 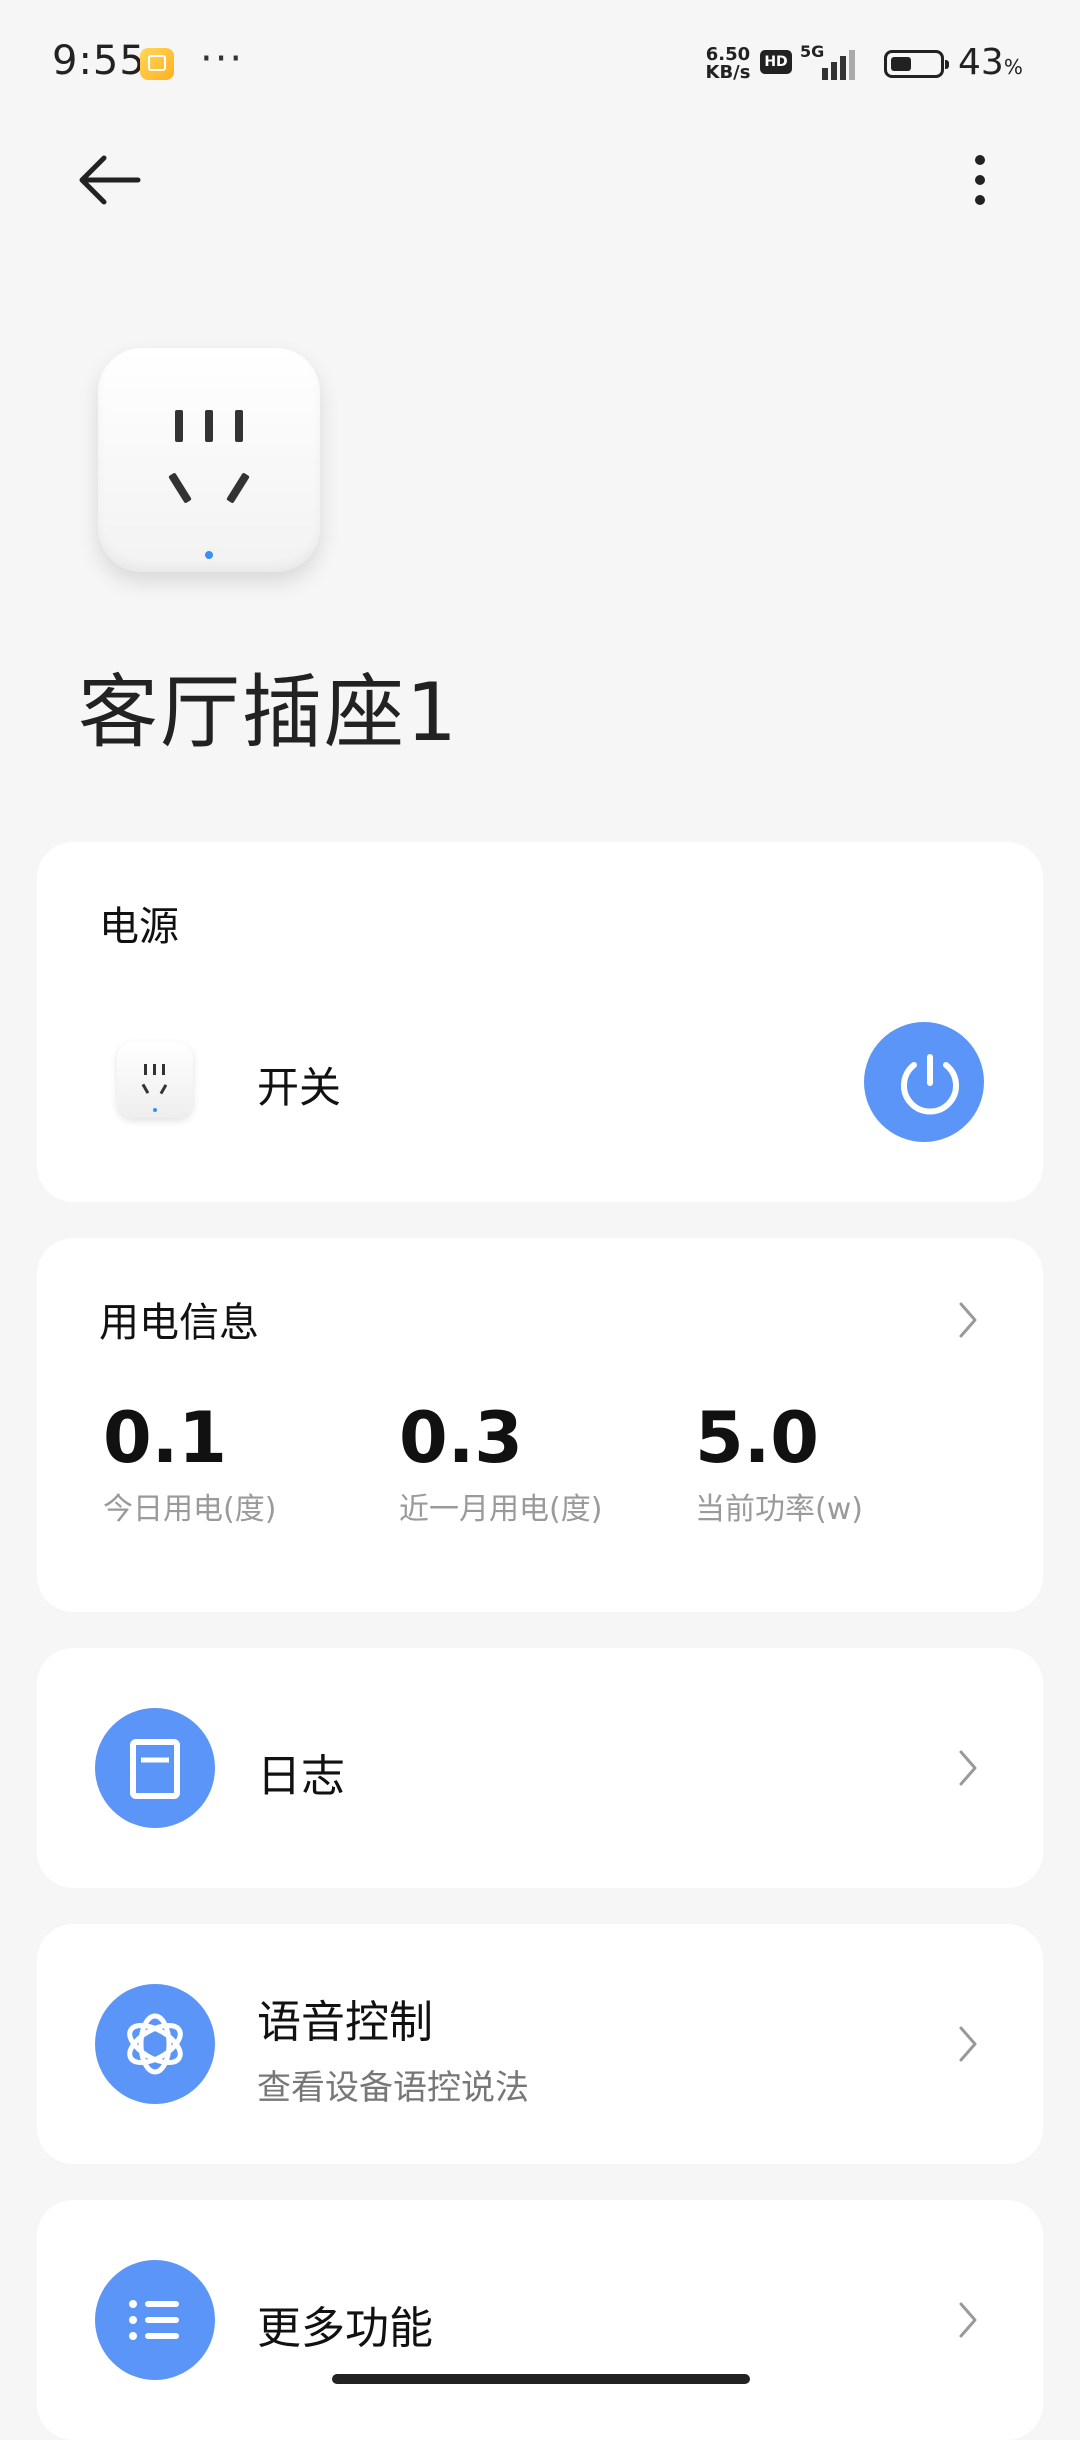 I want to click on log-book-icon, so click(x=155, y=1768).